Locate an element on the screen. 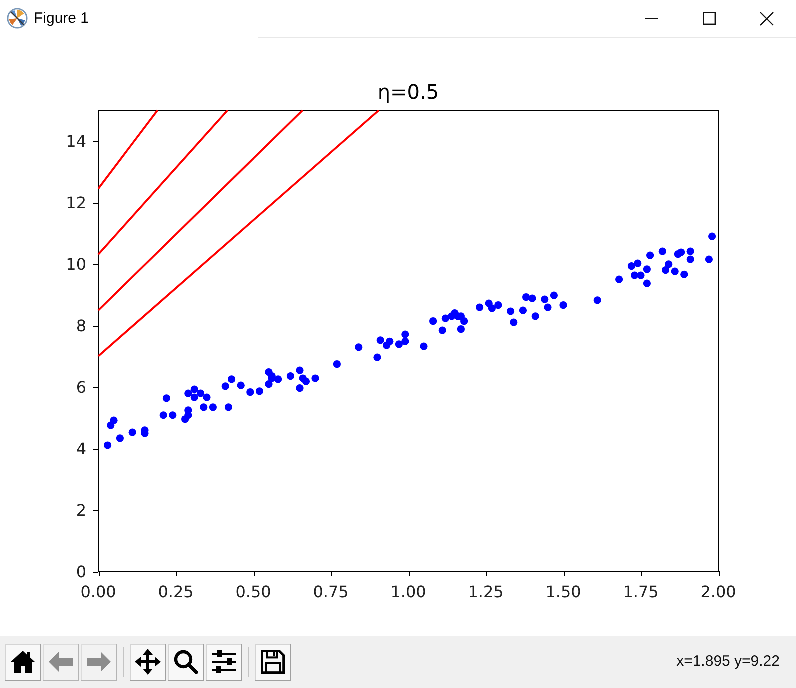 The width and height of the screenshot is (796, 688). x-tick-label: 0.50 is located at coordinates (254, 592).